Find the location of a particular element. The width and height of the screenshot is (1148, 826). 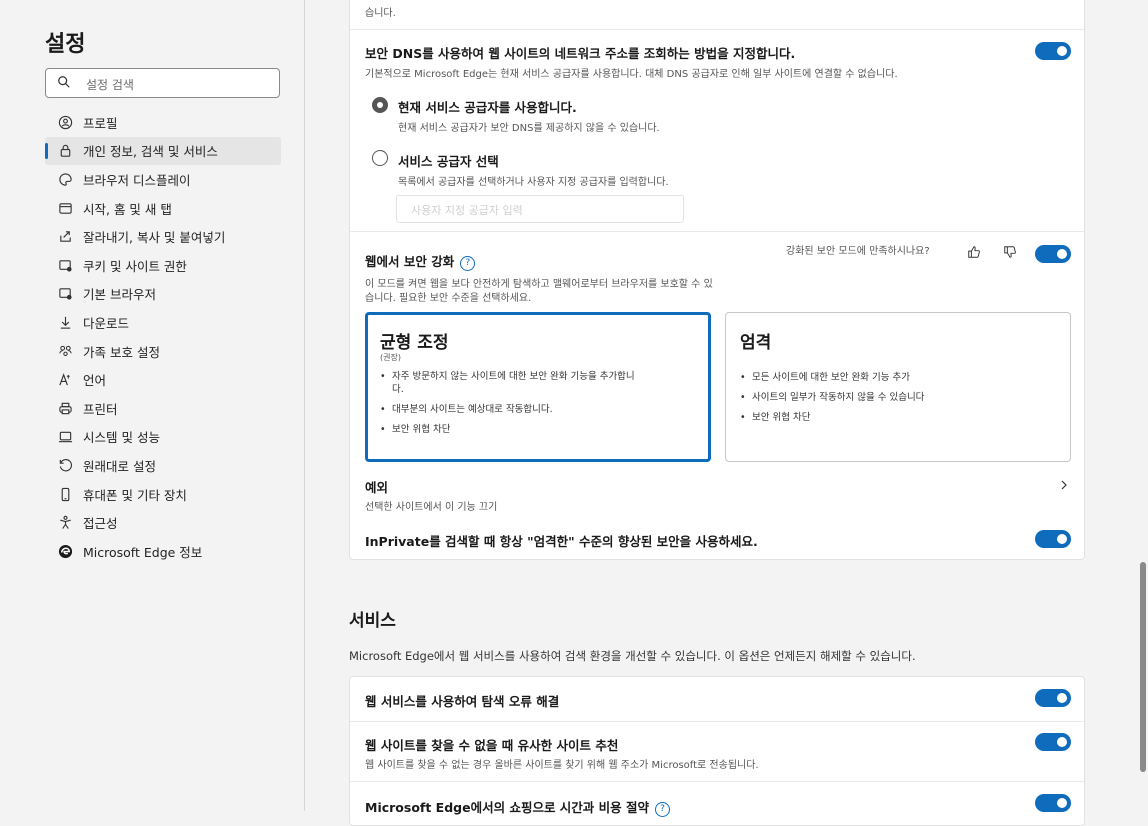

list-item: 대부분의 사이트는 예상대로 작동합니다. is located at coordinates (540, 409).